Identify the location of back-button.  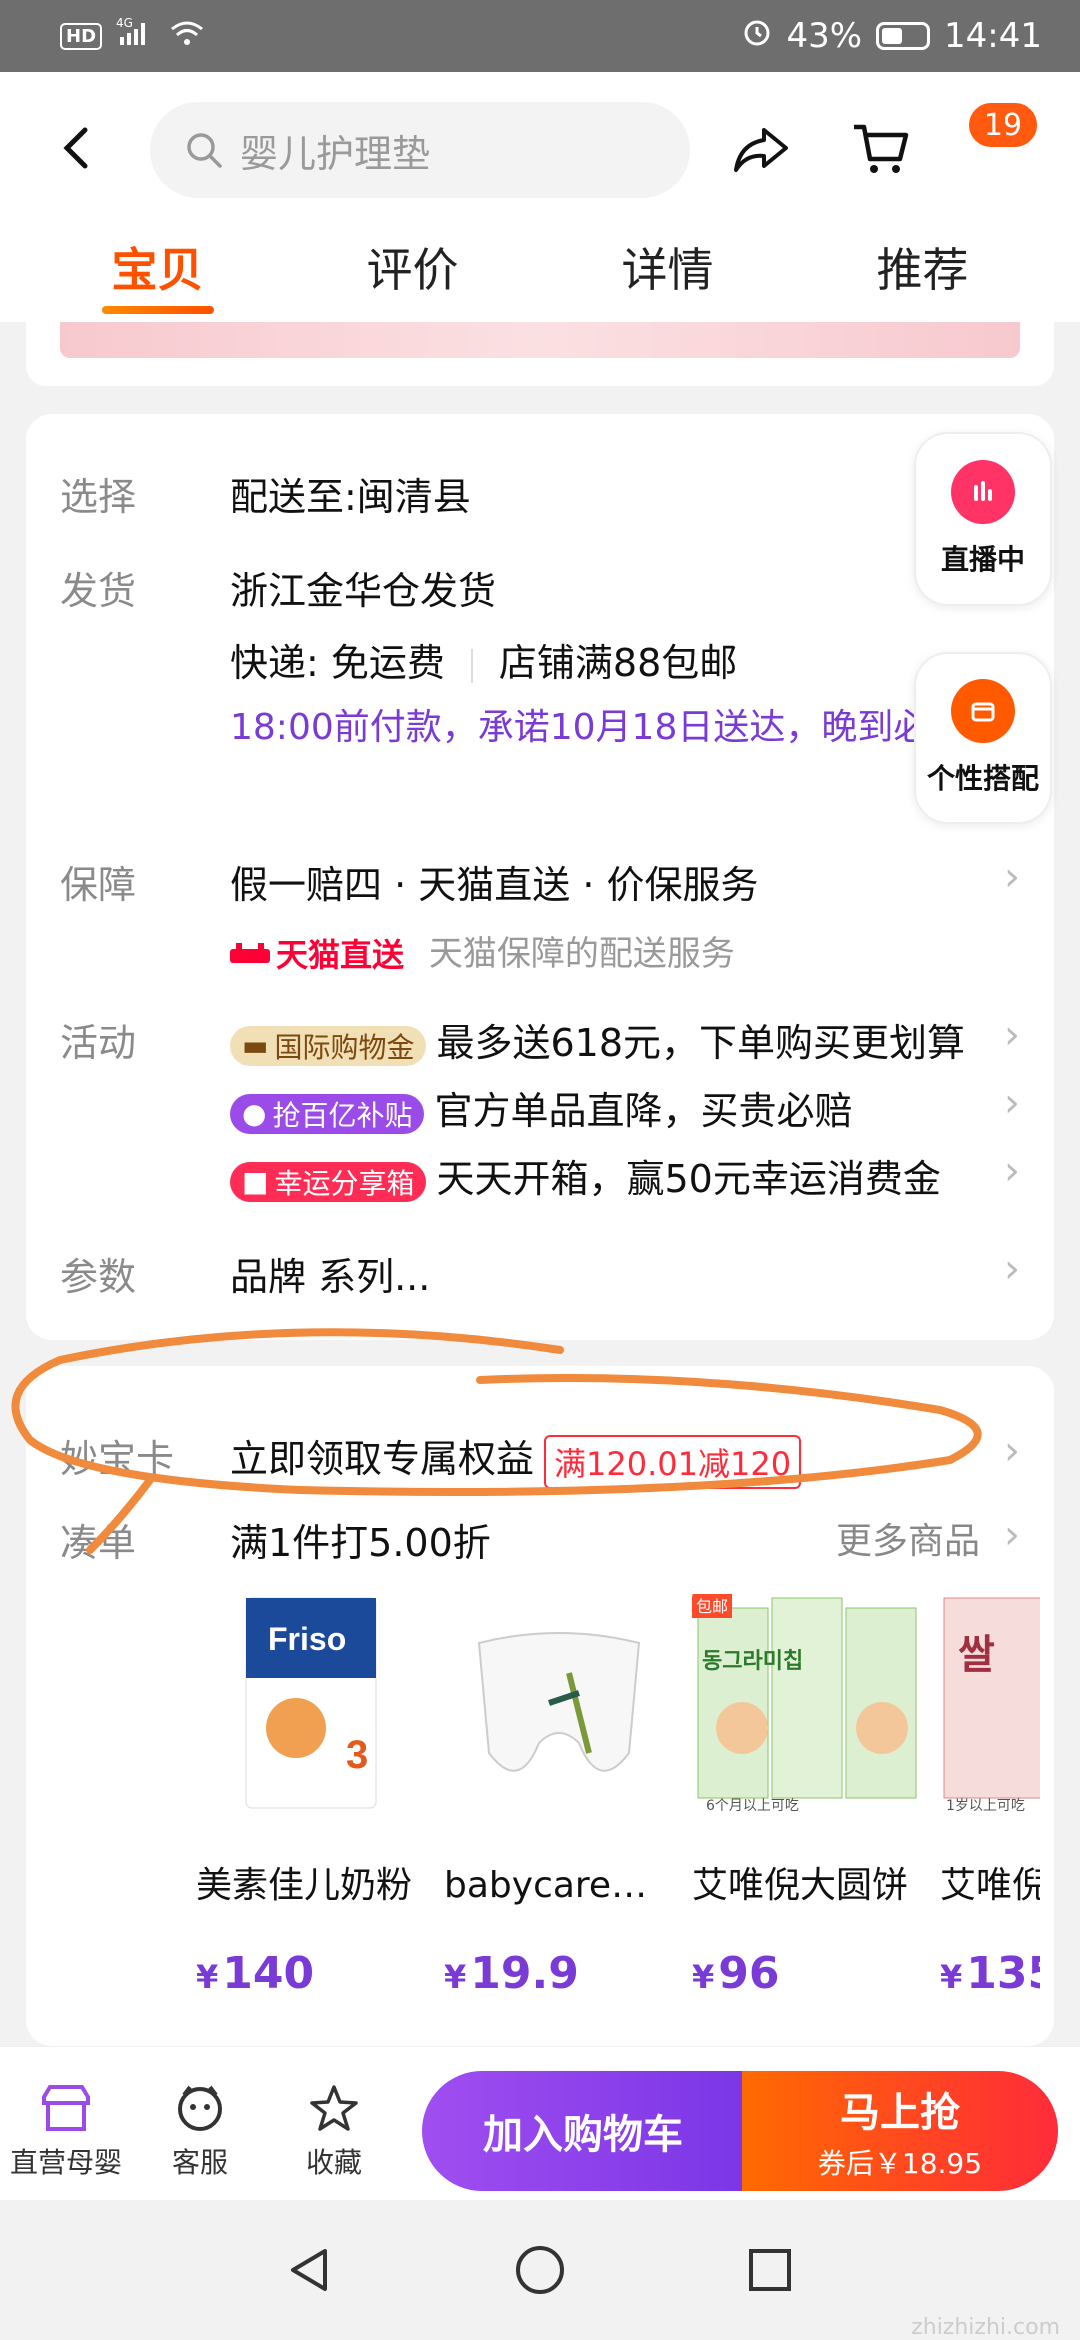
(76, 148).